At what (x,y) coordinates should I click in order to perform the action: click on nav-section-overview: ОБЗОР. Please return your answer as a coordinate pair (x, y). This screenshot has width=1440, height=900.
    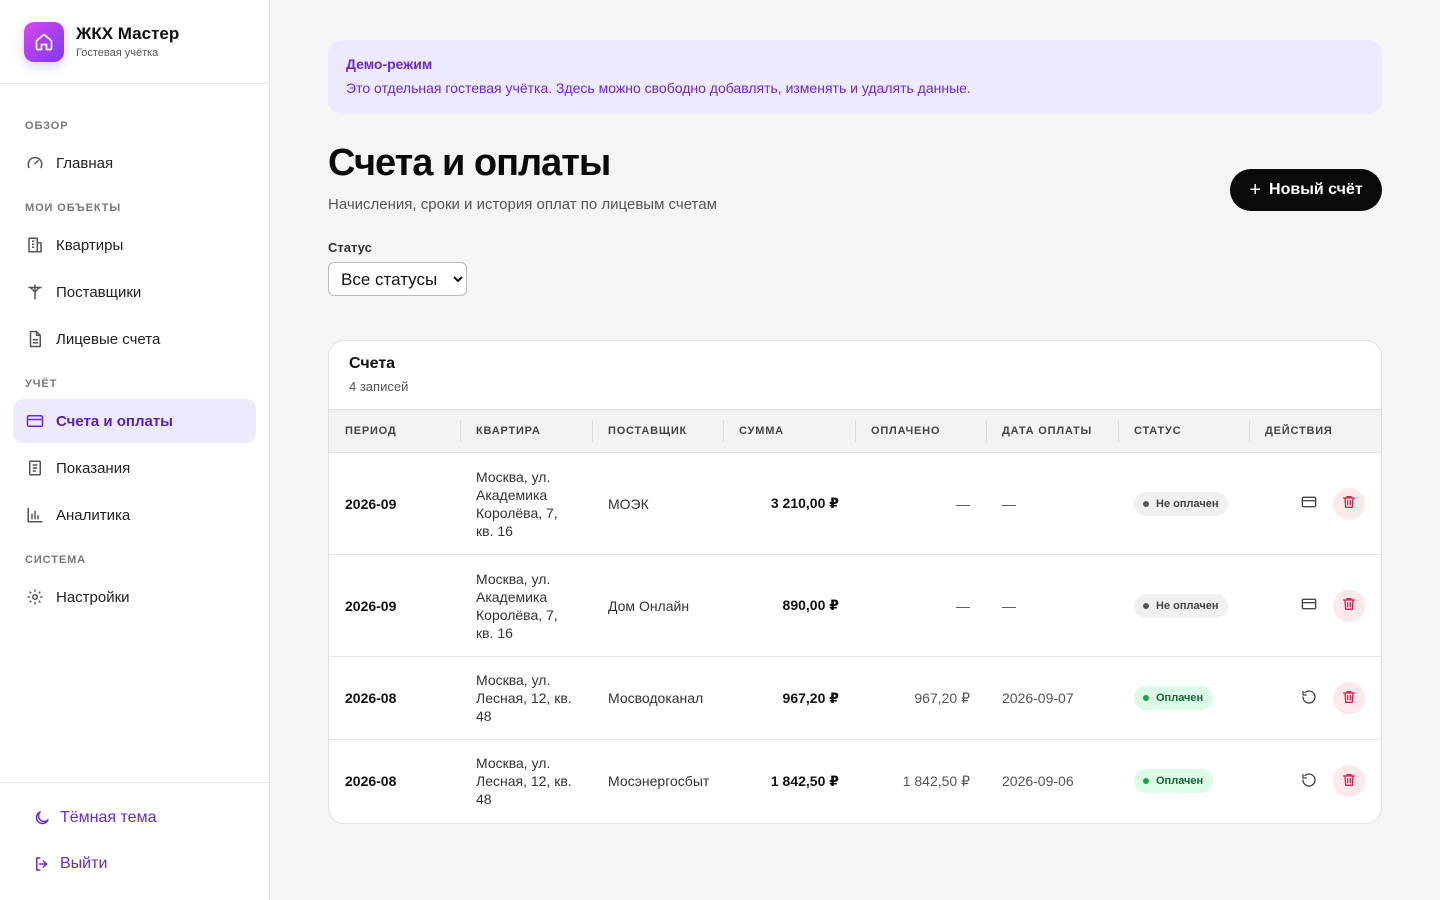
    Looking at the image, I should click on (47, 126).